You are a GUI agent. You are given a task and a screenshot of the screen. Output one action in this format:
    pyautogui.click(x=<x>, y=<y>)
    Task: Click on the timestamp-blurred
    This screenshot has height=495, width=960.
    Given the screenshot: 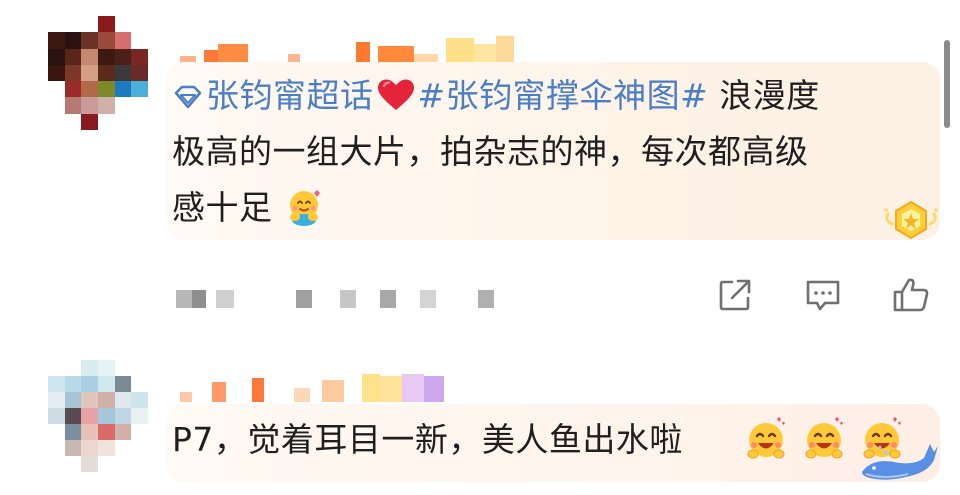 What is the action you would take?
    pyautogui.click(x=335, y=299)
    